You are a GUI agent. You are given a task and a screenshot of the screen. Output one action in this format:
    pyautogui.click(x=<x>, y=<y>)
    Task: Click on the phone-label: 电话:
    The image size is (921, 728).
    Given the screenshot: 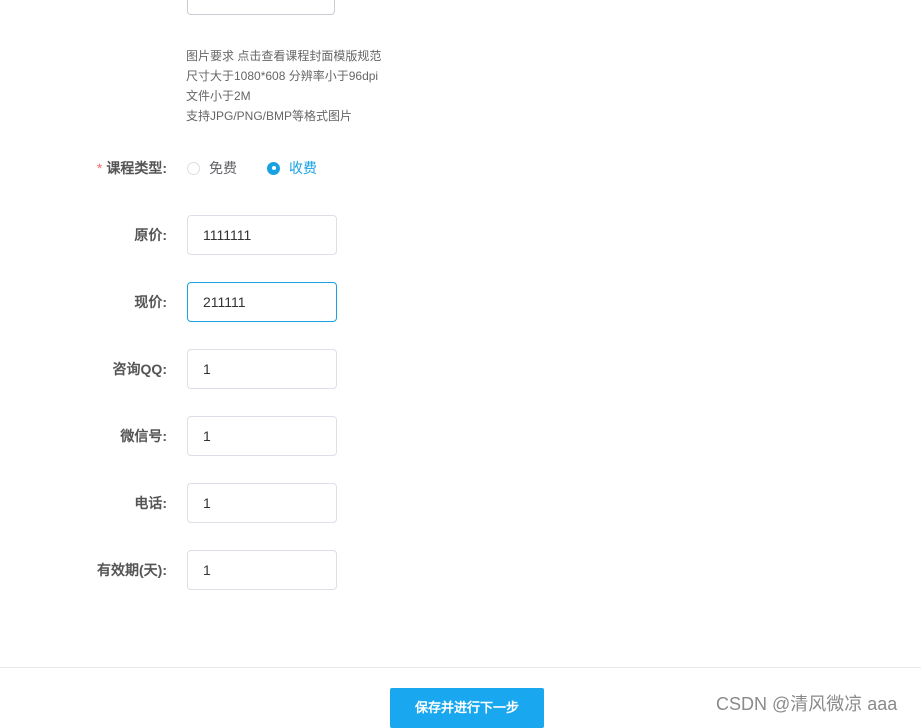 What is the action you would take?
    pyautogui.click(x=150, y=503)
    